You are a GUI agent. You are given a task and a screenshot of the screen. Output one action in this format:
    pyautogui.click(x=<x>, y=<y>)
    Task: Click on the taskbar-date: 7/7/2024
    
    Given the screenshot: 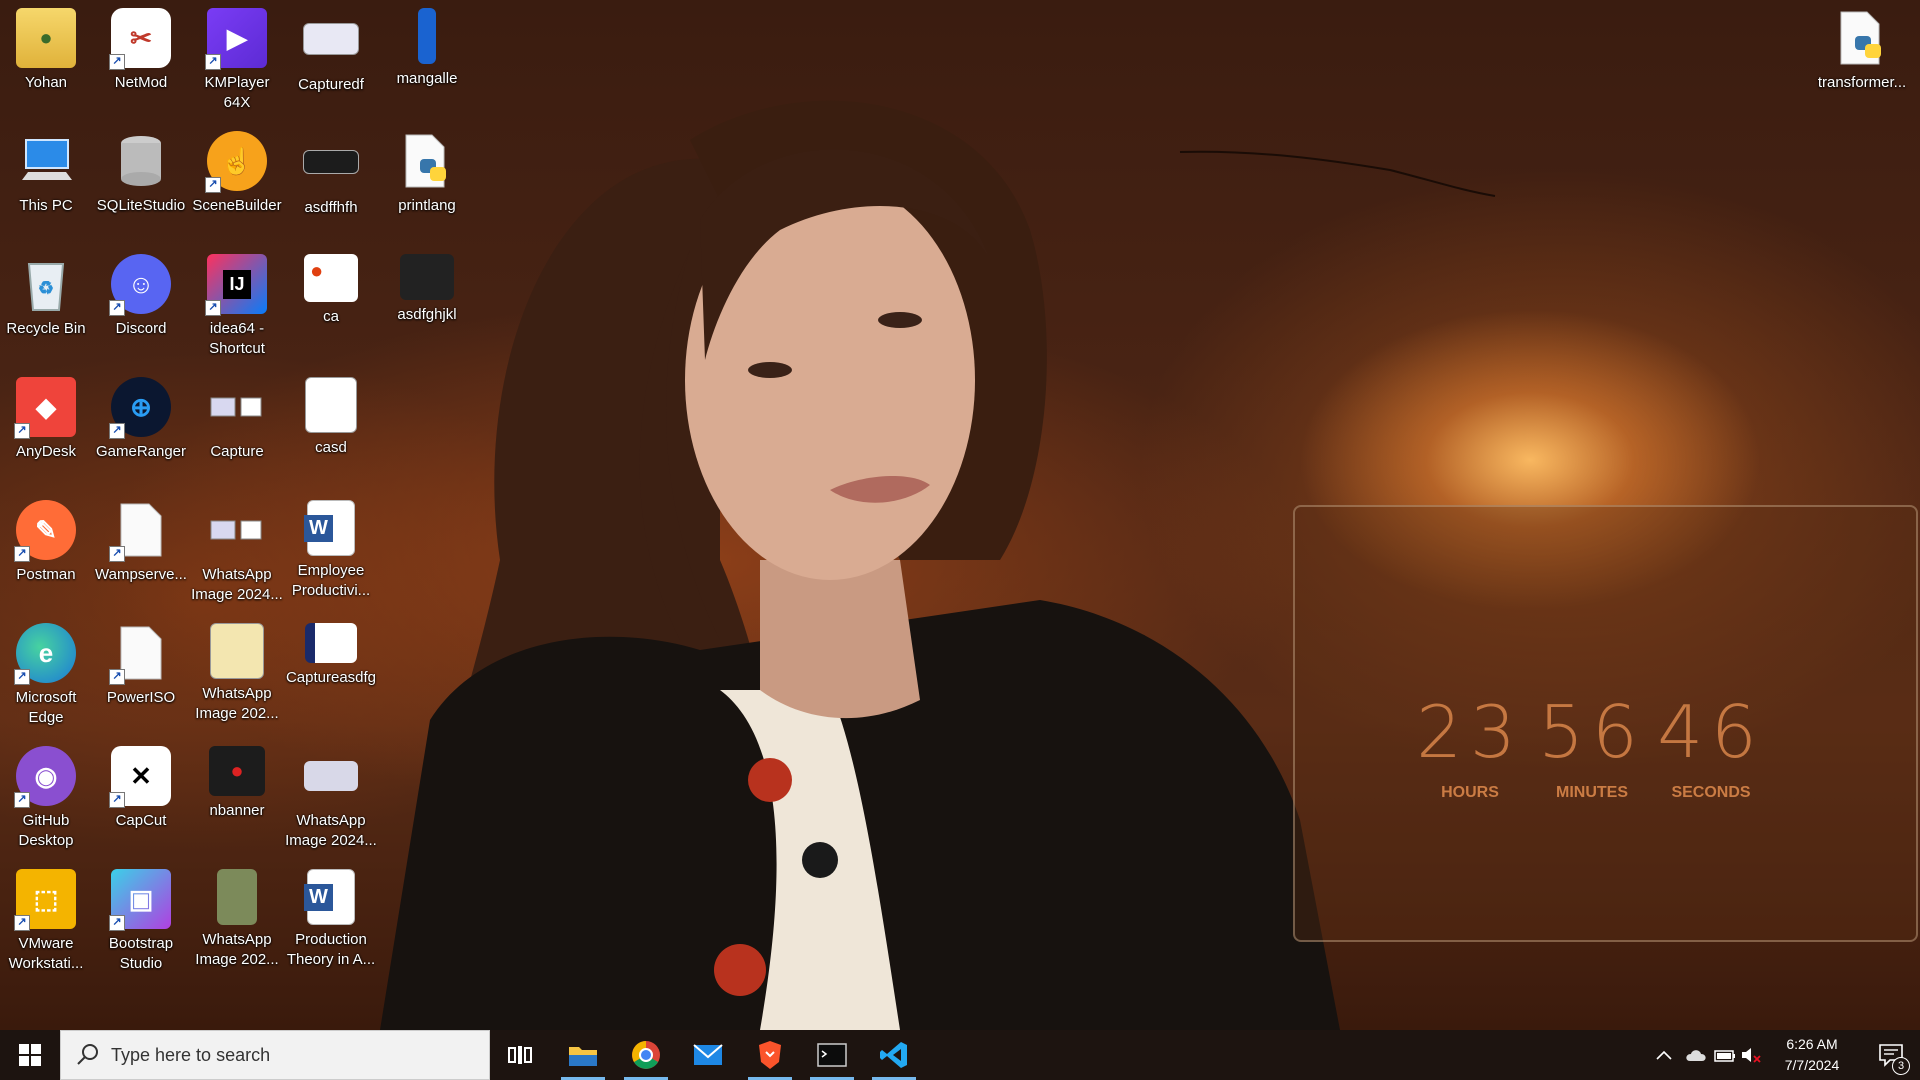 What is the action you would take?
    pyautogui.click(x=1812, y=1065)
    